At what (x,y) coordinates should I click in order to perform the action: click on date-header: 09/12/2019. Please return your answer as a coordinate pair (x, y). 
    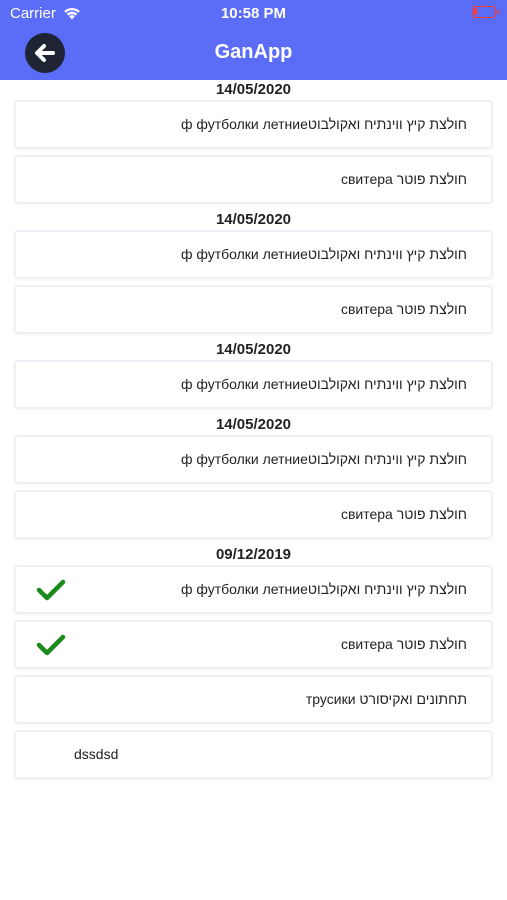
    Looking at the image, I should click on (253, 554).